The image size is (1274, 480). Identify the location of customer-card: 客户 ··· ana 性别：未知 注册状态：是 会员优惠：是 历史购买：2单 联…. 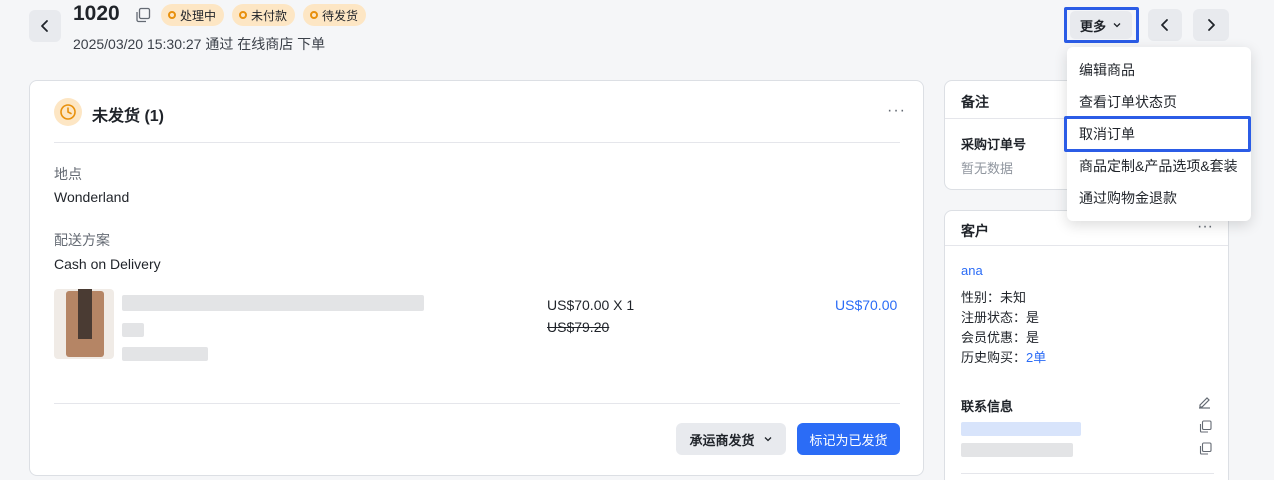
(1086, 345).